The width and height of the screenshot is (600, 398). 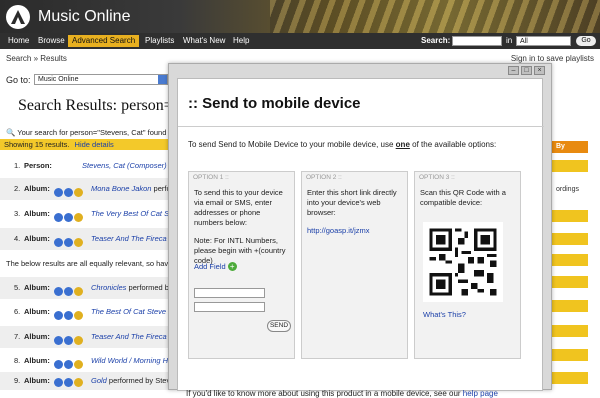 What do you see at coordinates (130, 214) in the screenshot?
I see `result-link: The Very Best Of Cat S` at bounding box center [130, 214].